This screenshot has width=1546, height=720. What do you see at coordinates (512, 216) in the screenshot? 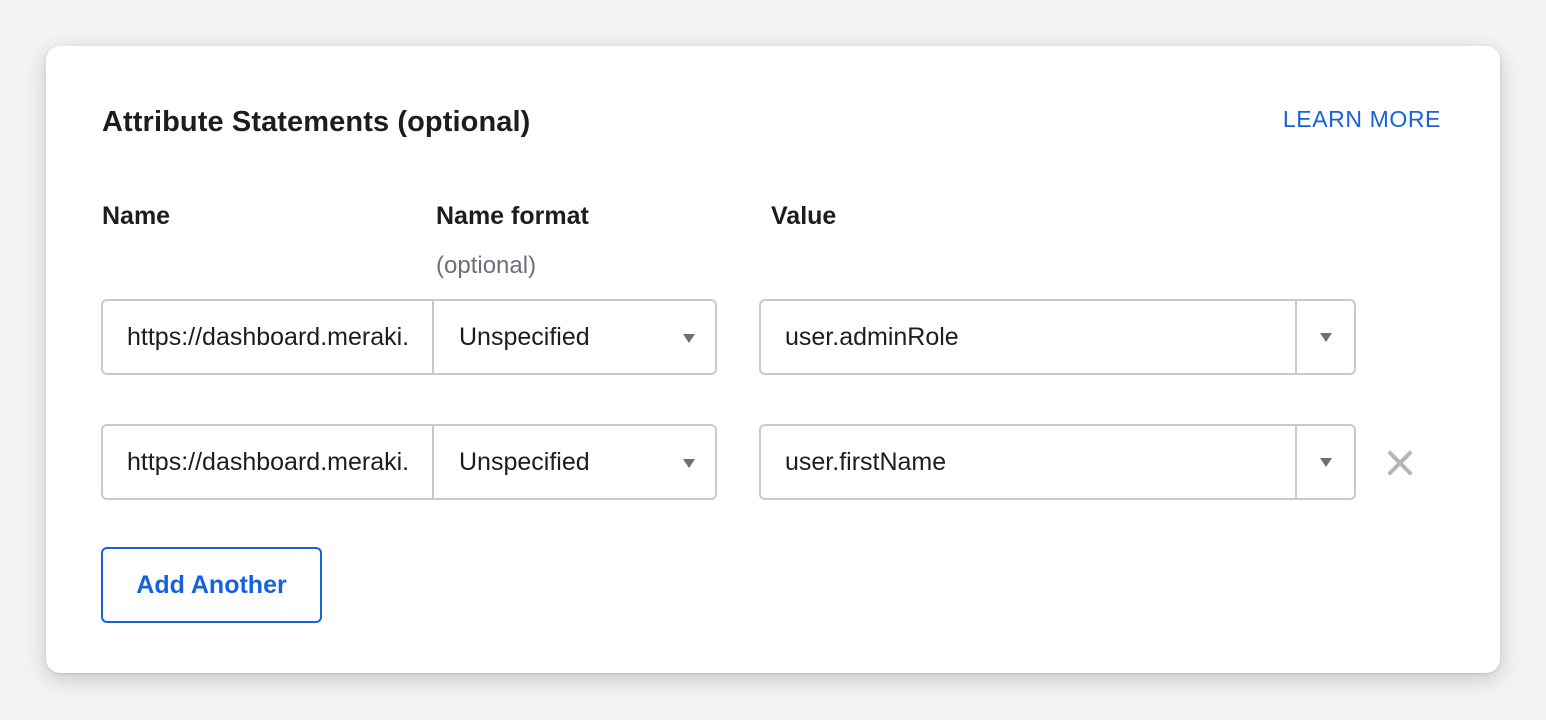
I see `column-header-name-format: Name format` at bounding box center [512, 216].